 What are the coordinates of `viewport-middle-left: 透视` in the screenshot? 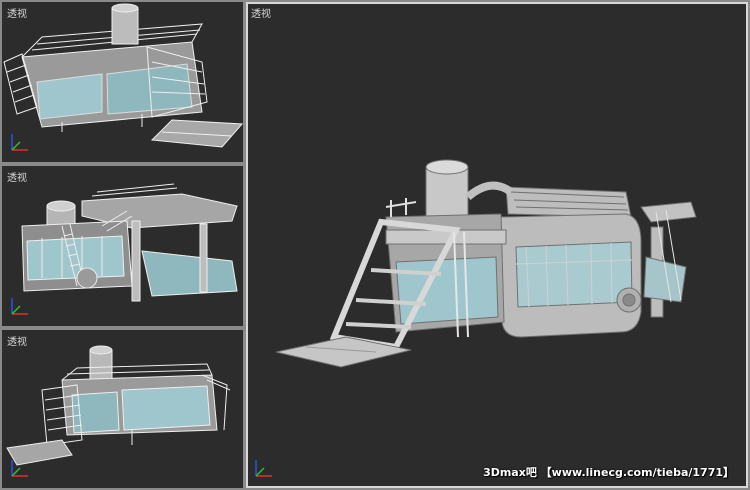 It's located at (122, 246).